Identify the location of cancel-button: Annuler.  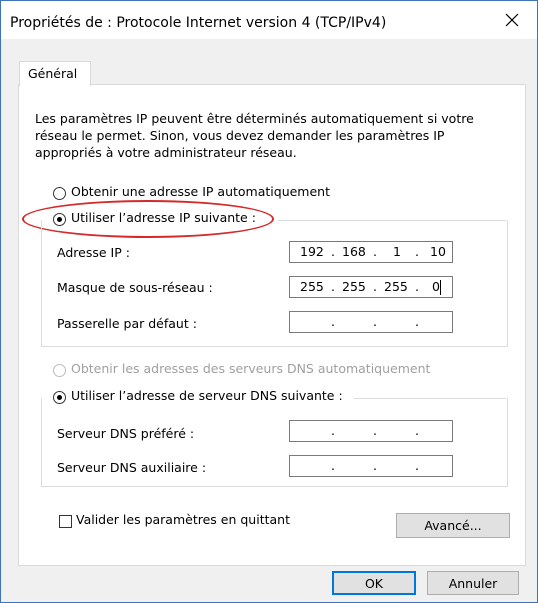
(473, 583).